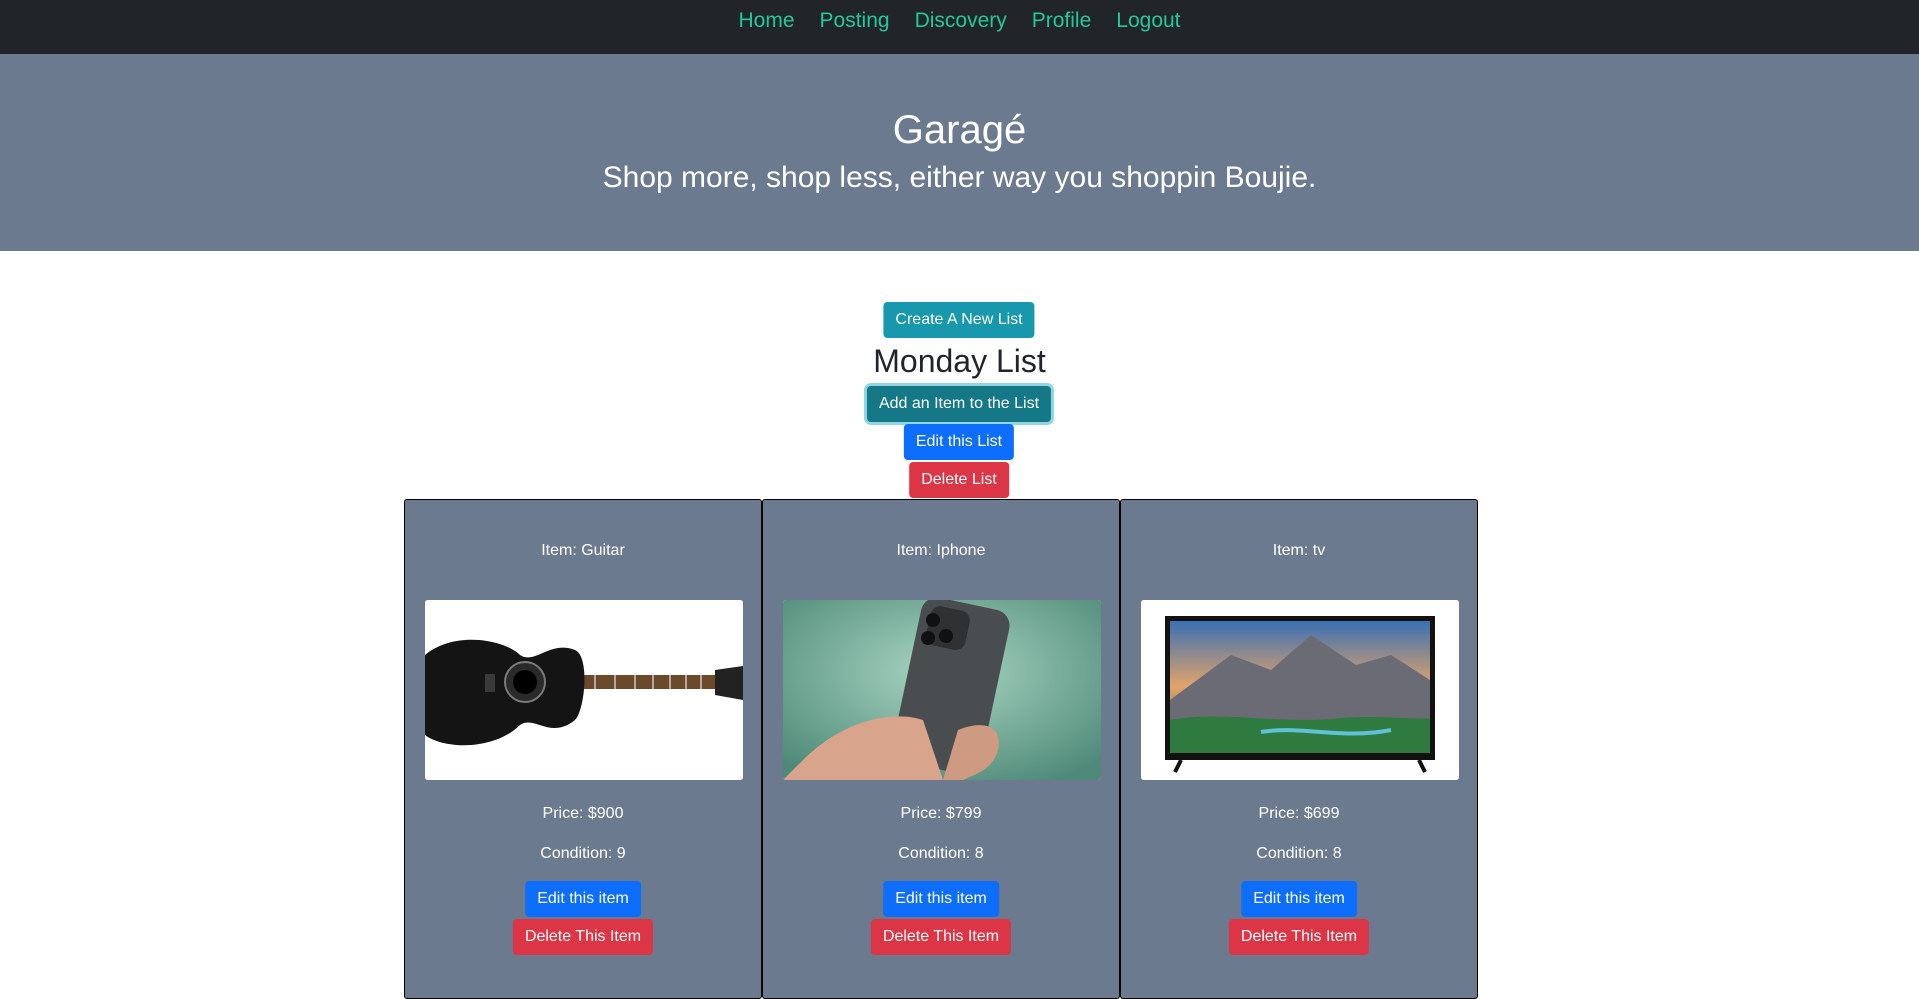 The image size is (1919, 999). Describe the element at coordinates (766, 21) in the screenshot. I see `nav-link-home: Home` at that location.